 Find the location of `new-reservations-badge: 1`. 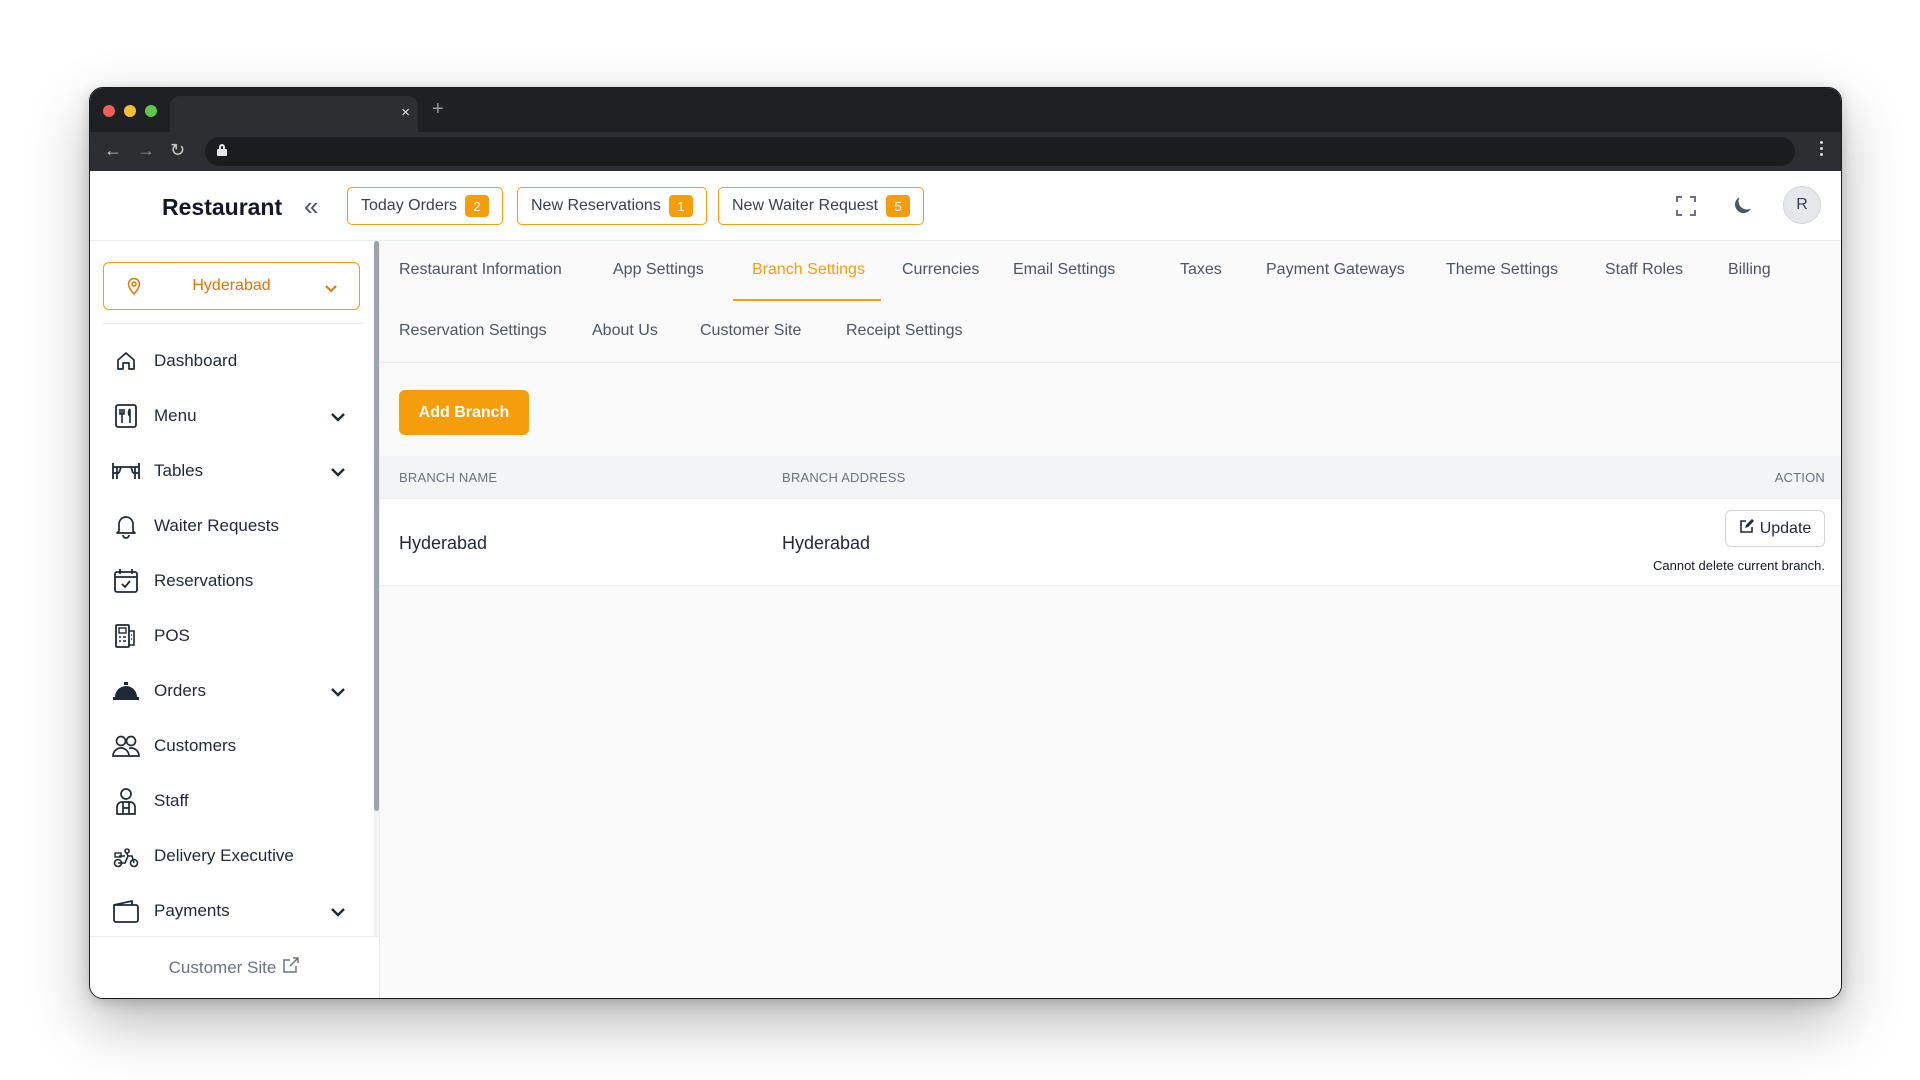

new-reservations-badge: 1 is located at coordinates (680, 206).